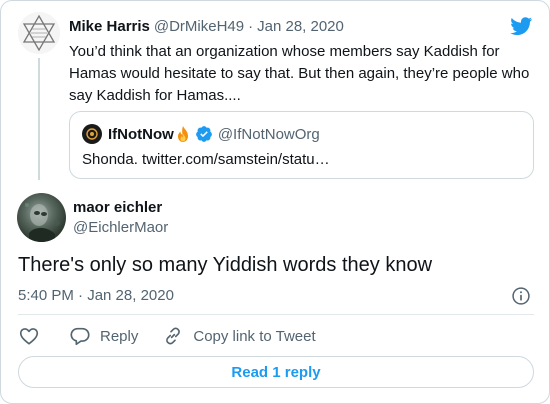 This screenshot has height=404, width=550. I want to click on quoted-avatar, so click(92, 134).